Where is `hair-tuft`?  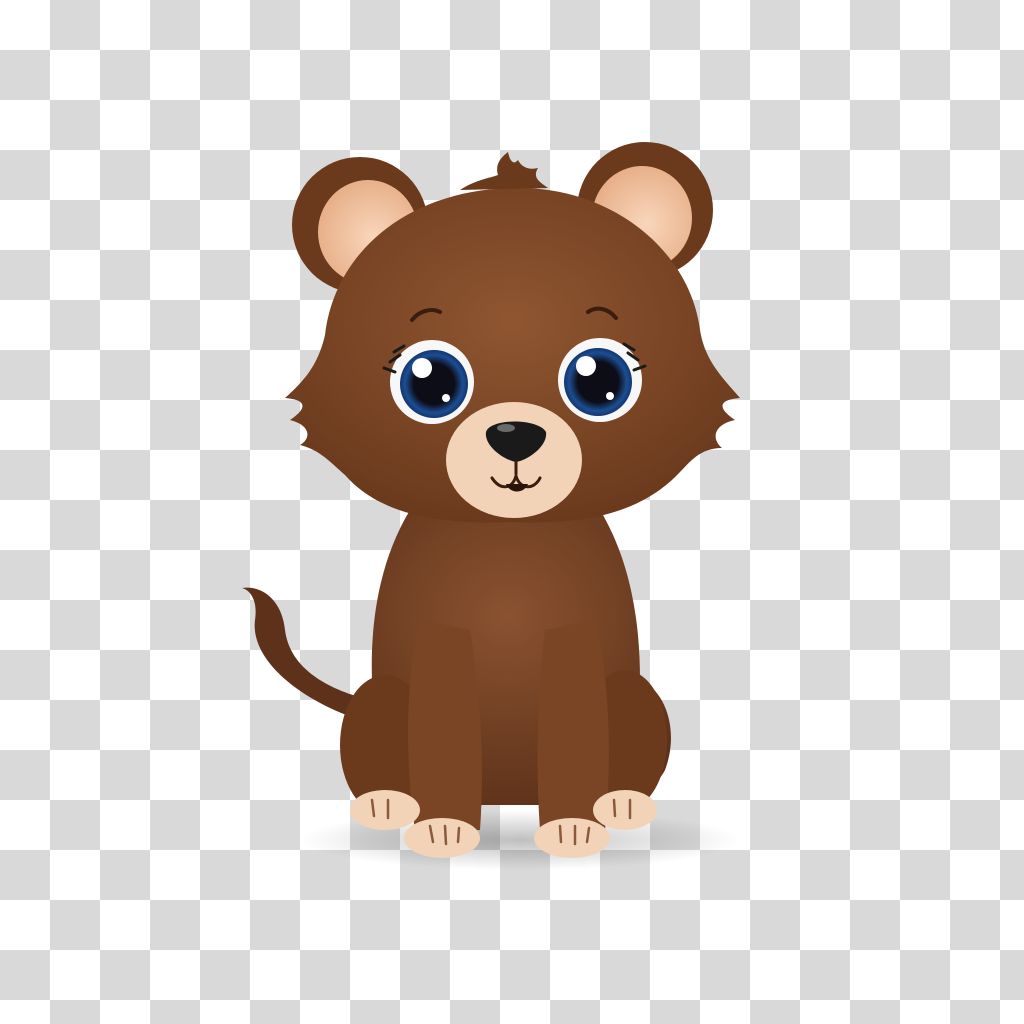 hair-tuft is located at coordinates (504, 171).